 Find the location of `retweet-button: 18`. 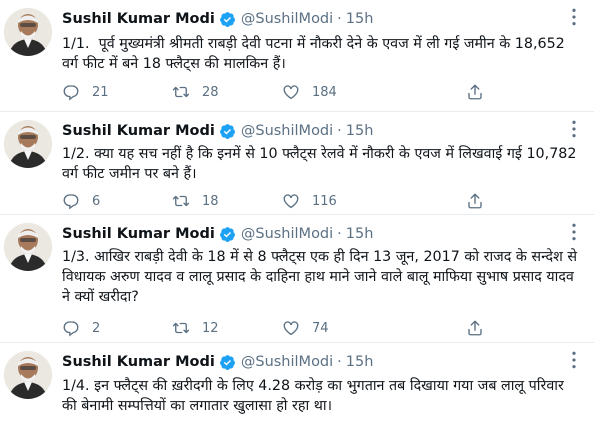

retweet-button: 18 is located at coordinates (195, 201).